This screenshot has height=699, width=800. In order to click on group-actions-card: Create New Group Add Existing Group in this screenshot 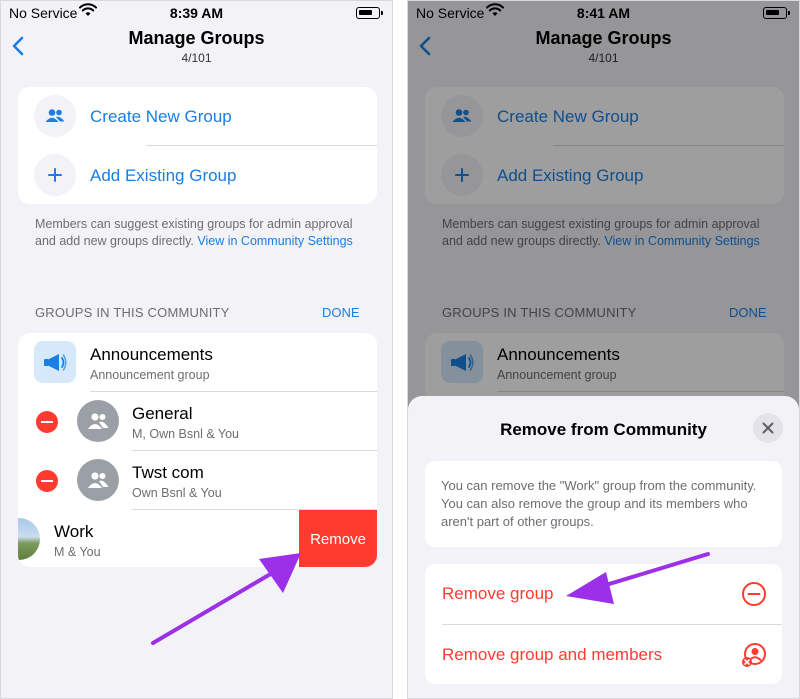, I will do `click(197, 145)`.